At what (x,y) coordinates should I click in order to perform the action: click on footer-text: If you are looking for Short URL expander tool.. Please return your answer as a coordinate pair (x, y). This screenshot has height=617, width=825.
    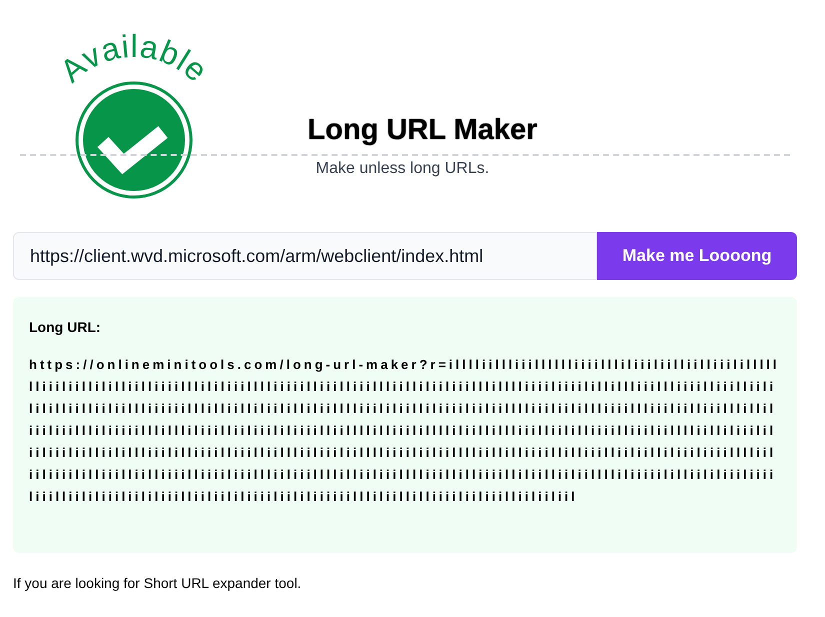
    Looking at the image, I should click on (157, 583).